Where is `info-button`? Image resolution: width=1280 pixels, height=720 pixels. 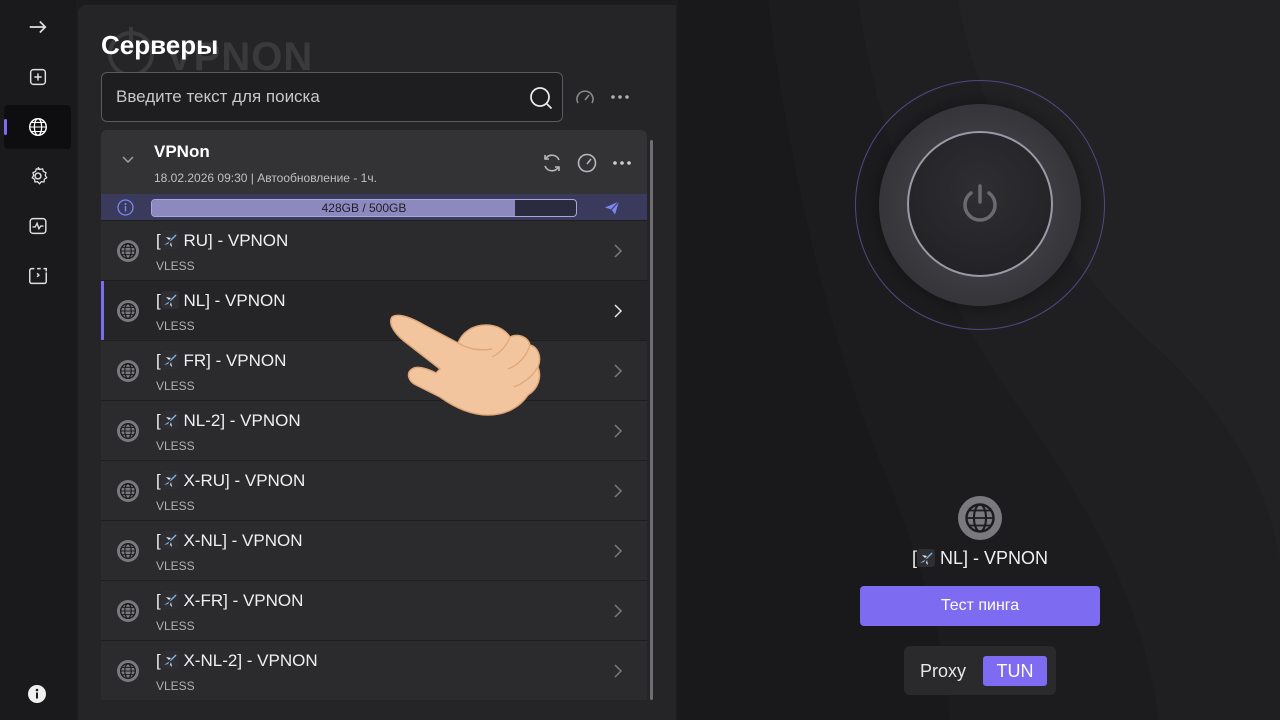
info-button is located at coordinates (37, 694).